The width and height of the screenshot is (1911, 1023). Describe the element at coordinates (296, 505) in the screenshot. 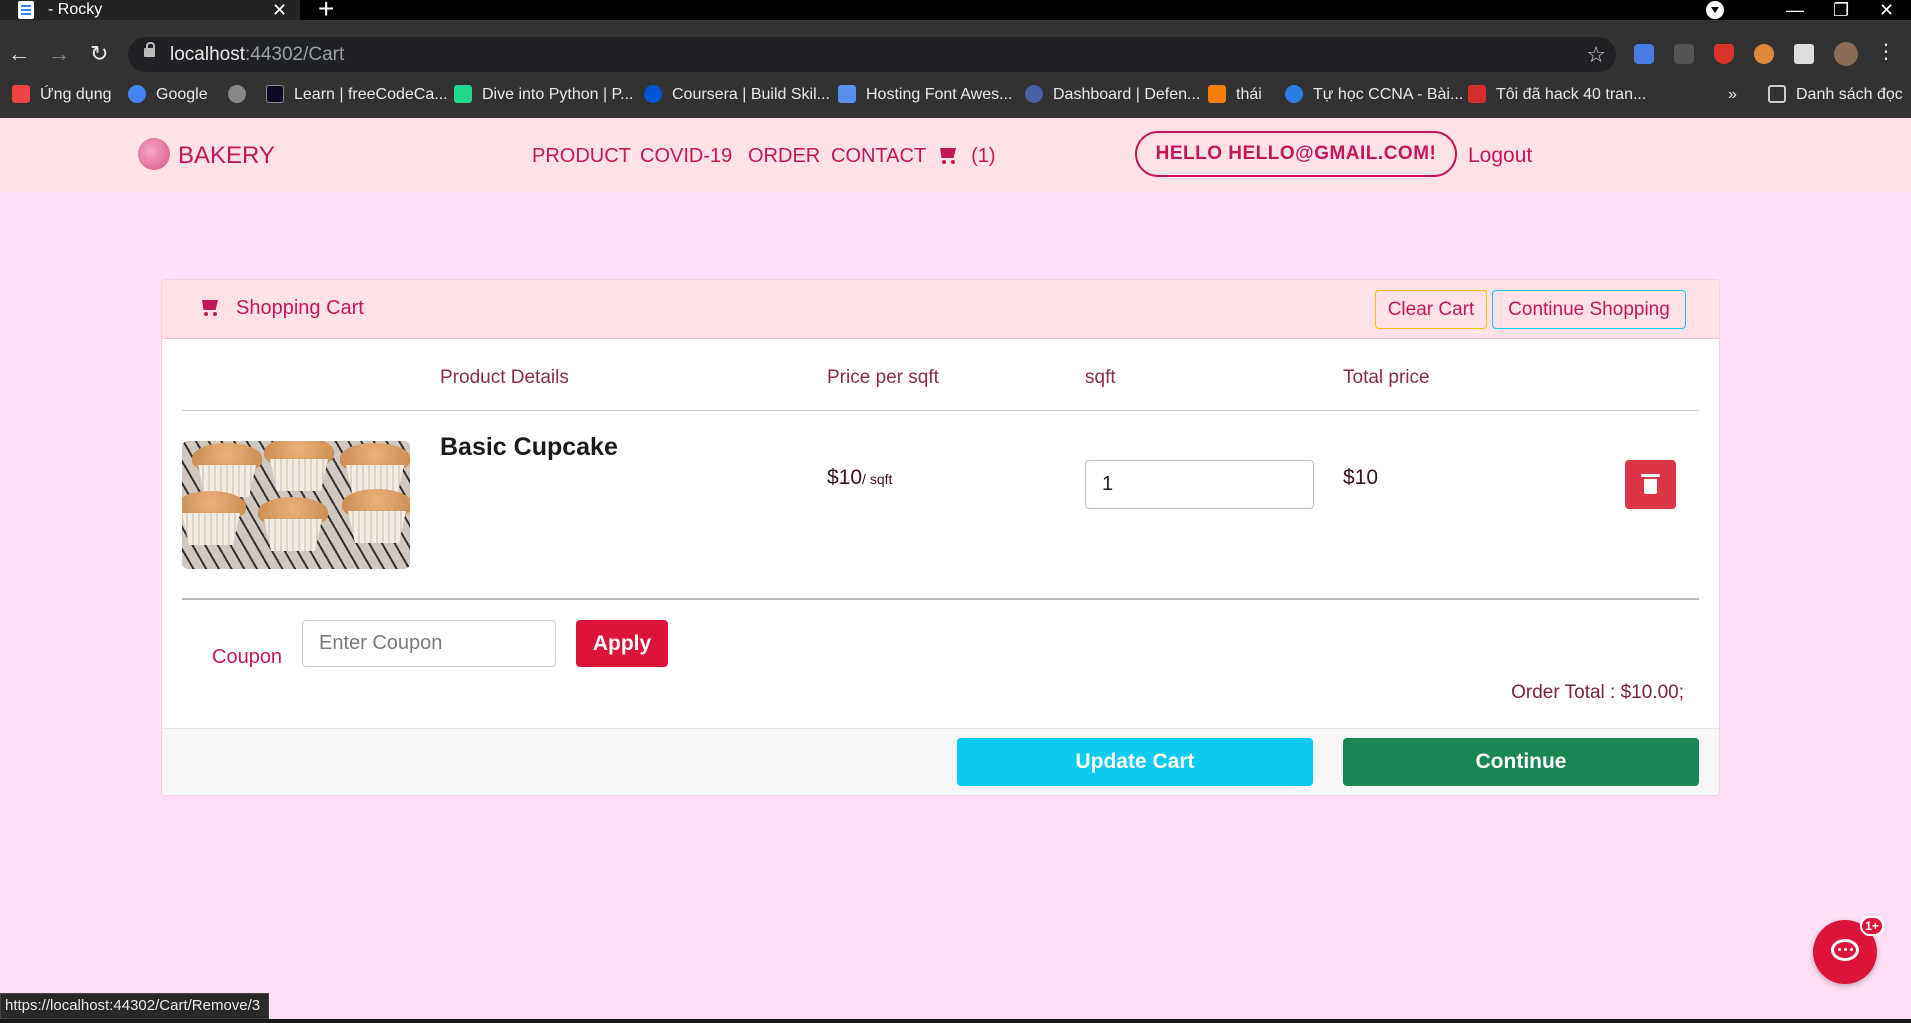

I see `product-image` at that location.